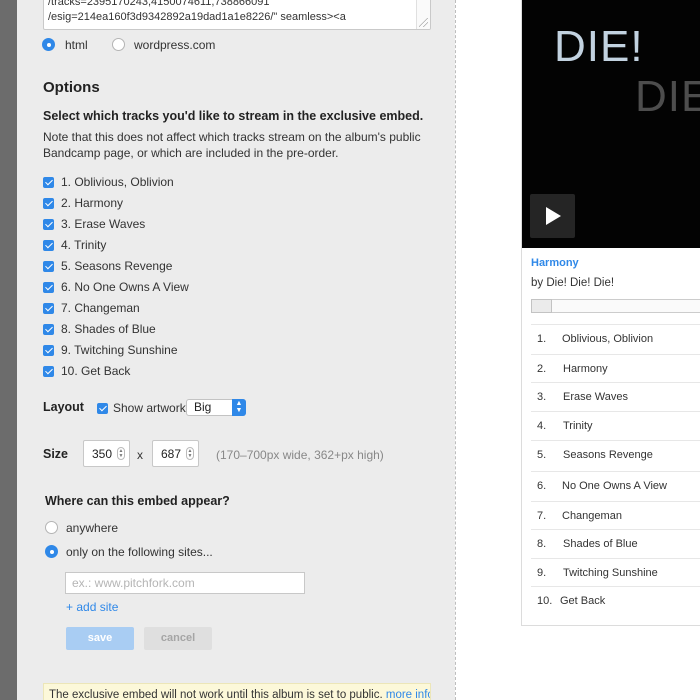 This screenshot has height=700, width=700. What do you see at coordinates (159, 4) in the screenshot?
I see `embed-code-line: /tracks=2395170243,4150074611,738866091` at bounding box center [159, 4].